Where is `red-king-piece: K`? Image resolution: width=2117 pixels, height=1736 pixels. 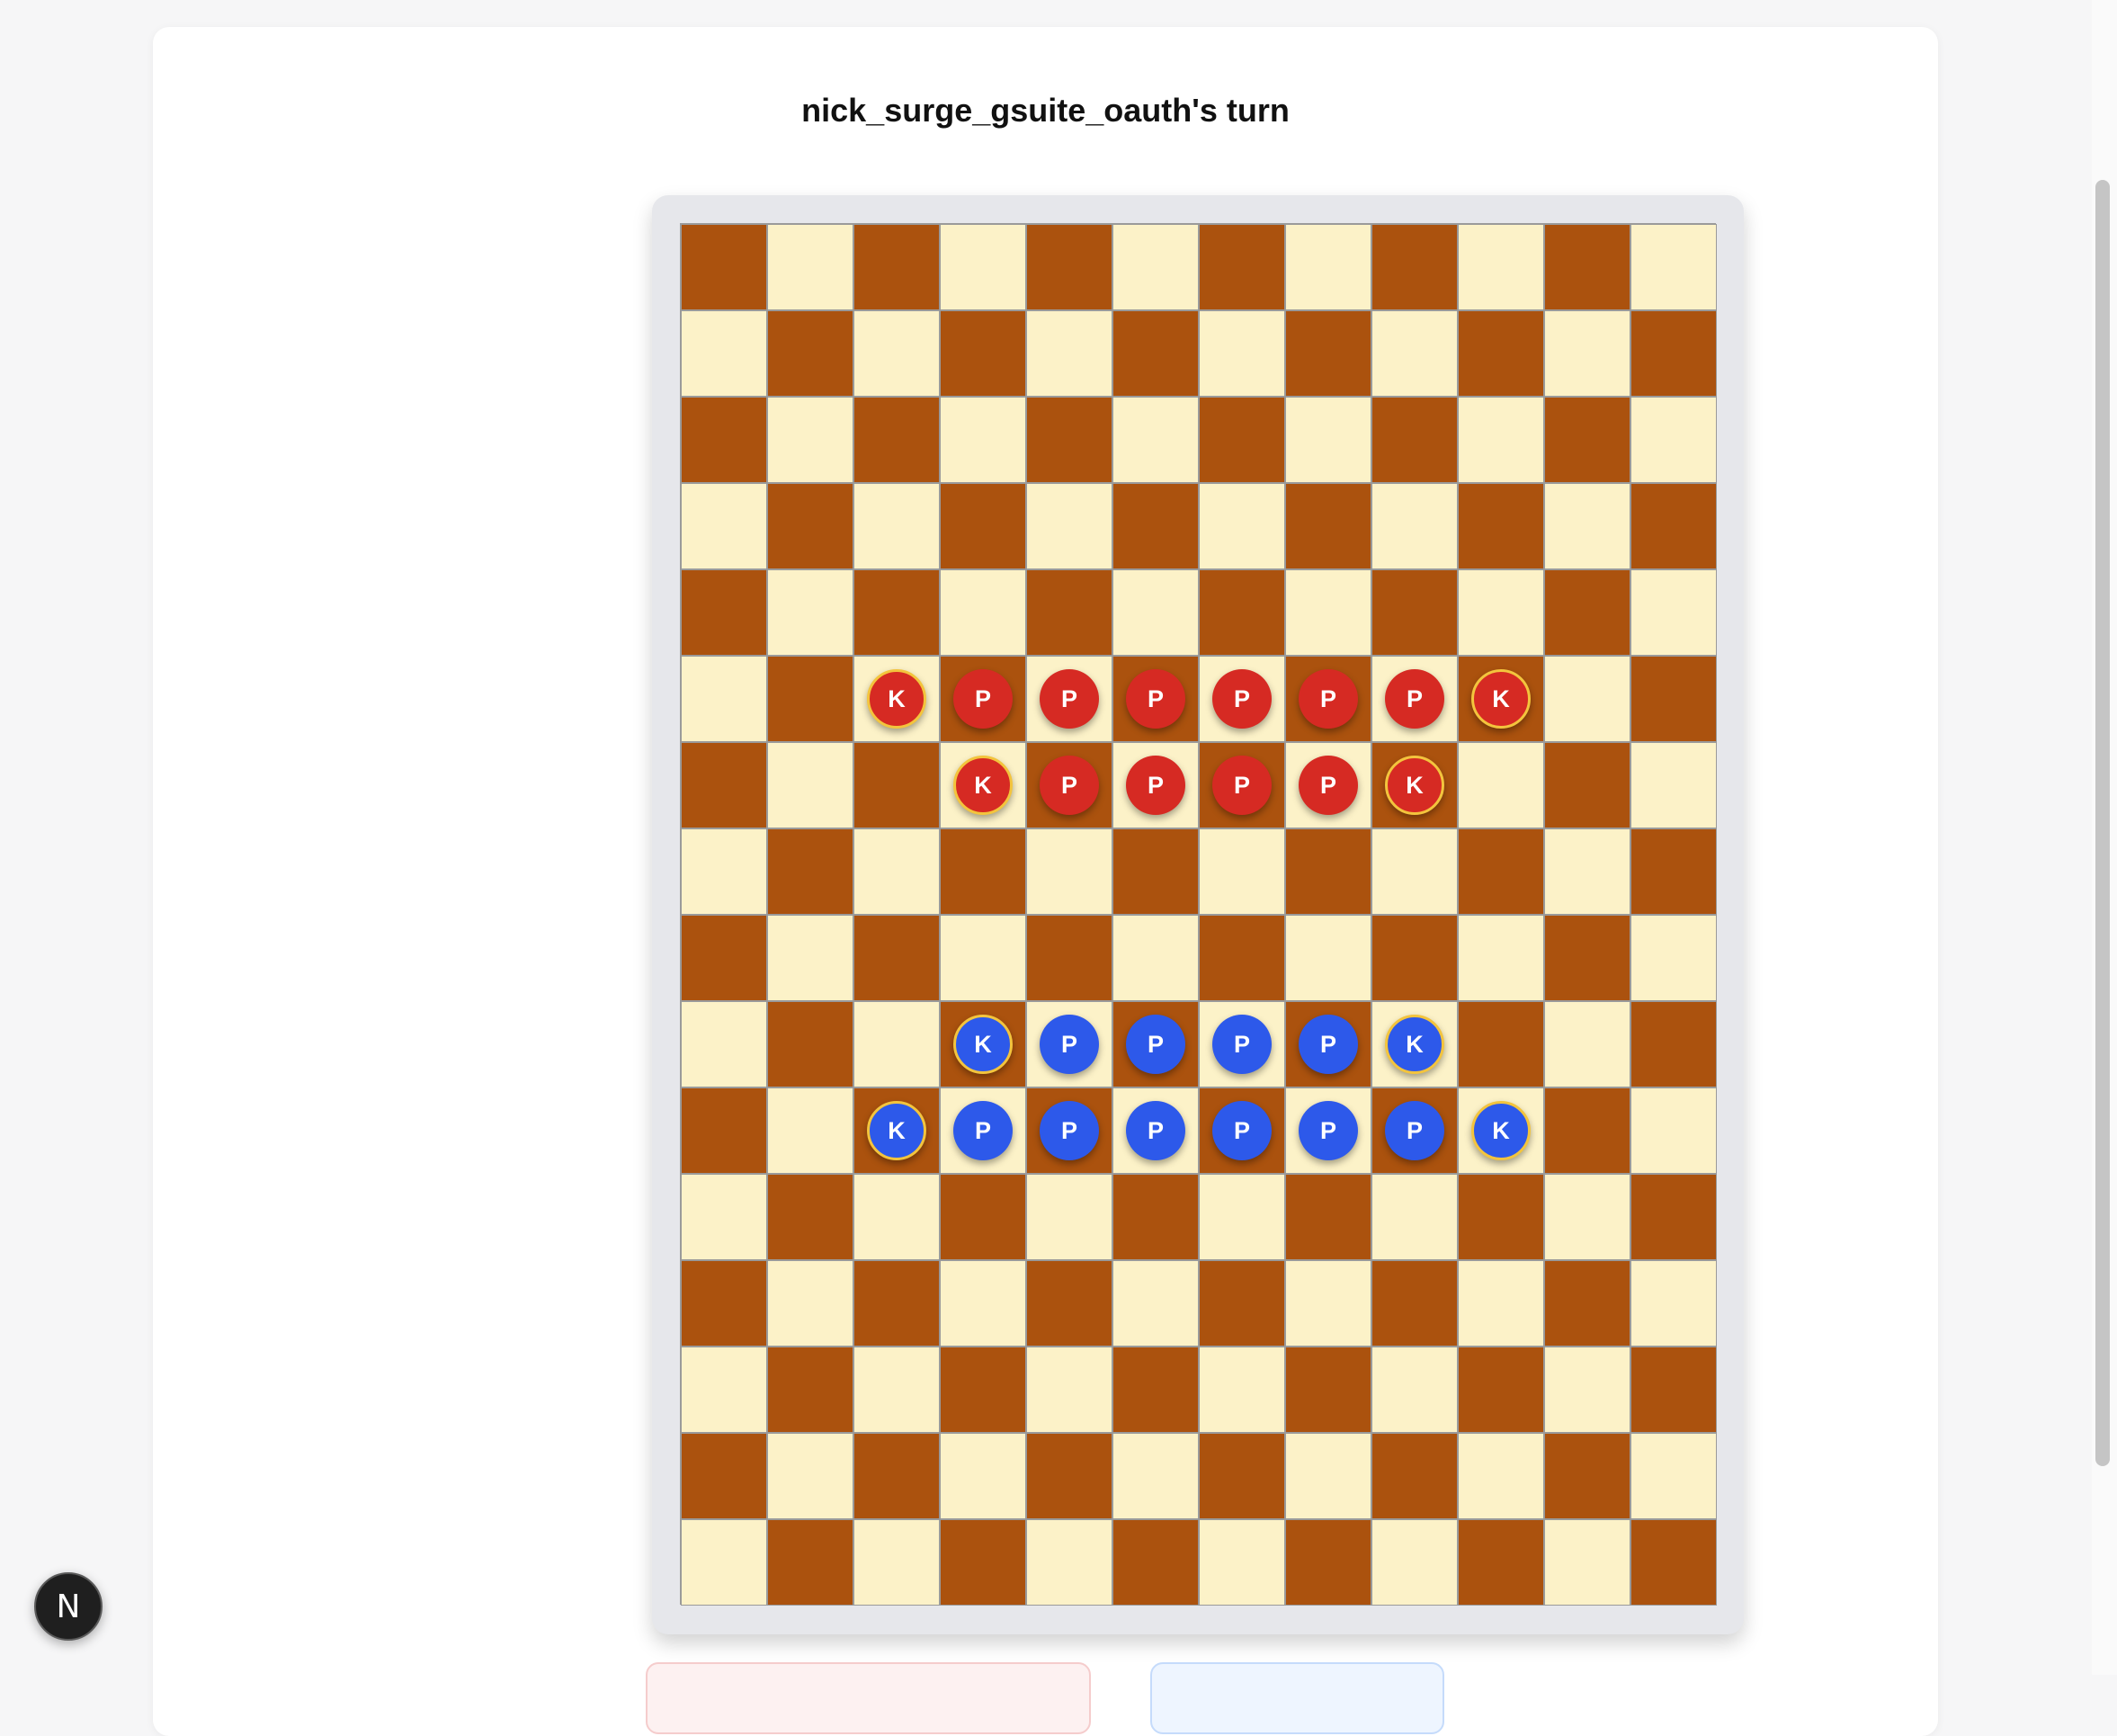
red-king-piece: K is located at coordinates (983, 785).